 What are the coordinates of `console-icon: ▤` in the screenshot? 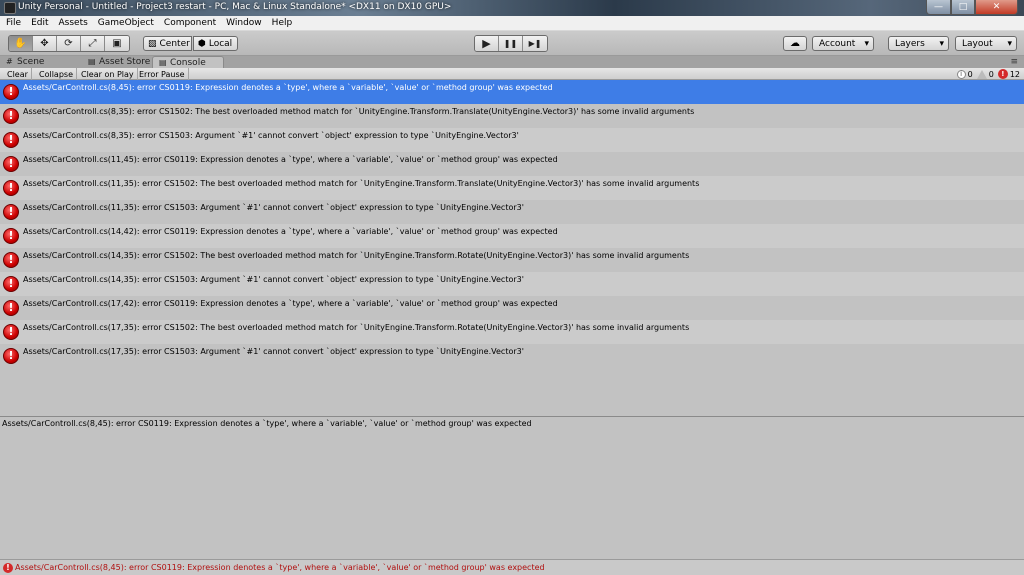 It's located at (163, 62).